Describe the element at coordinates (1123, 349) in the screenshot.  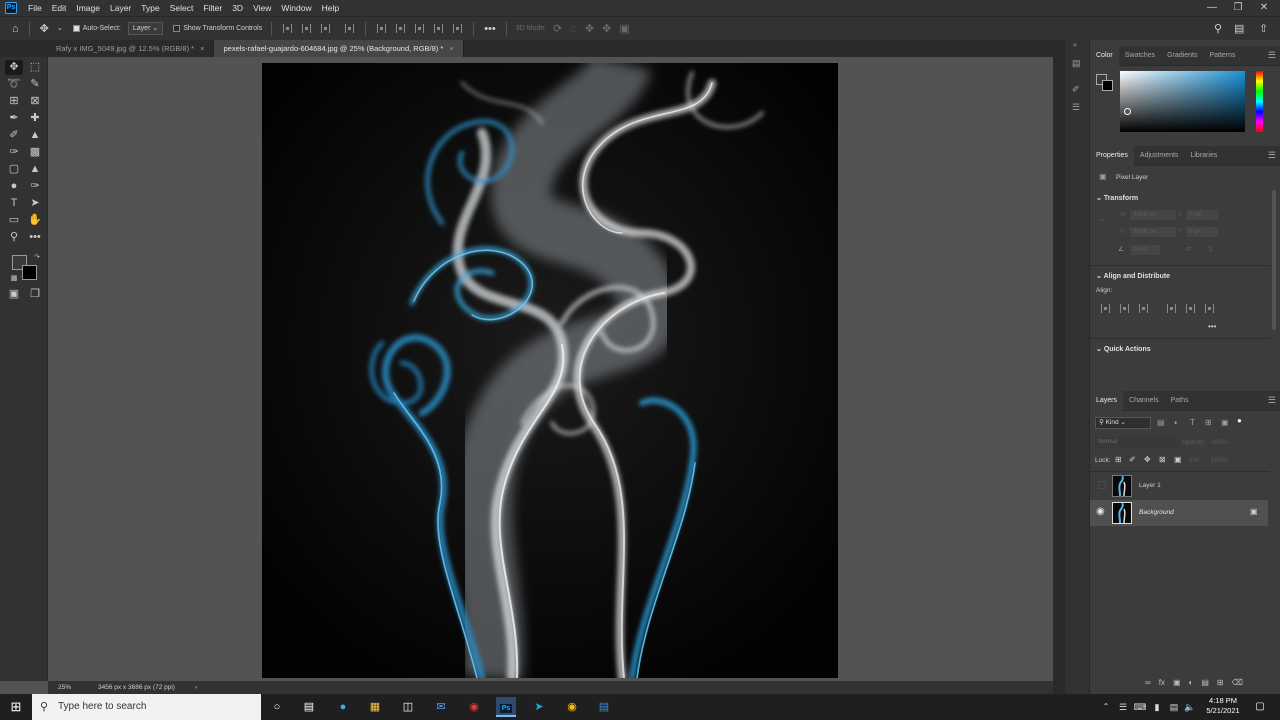
I see `quick-actions-title: ⌄ Quick Actions` at that location.